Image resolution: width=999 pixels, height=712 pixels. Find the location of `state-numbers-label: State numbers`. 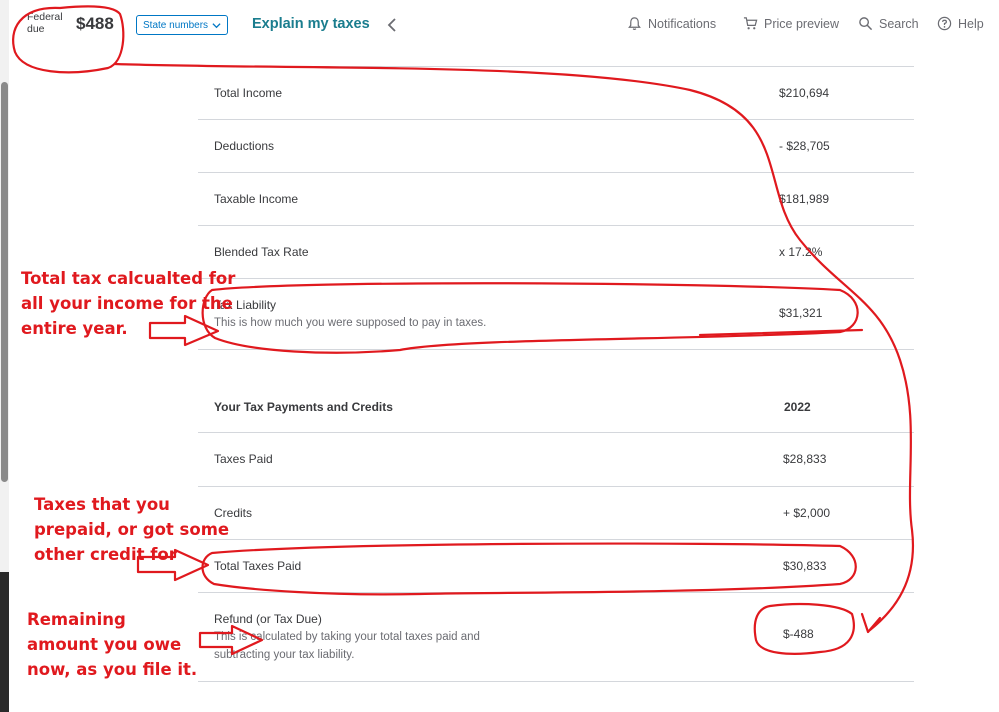

state-numbers-label: State numbers is located at coordinates (176, 25).